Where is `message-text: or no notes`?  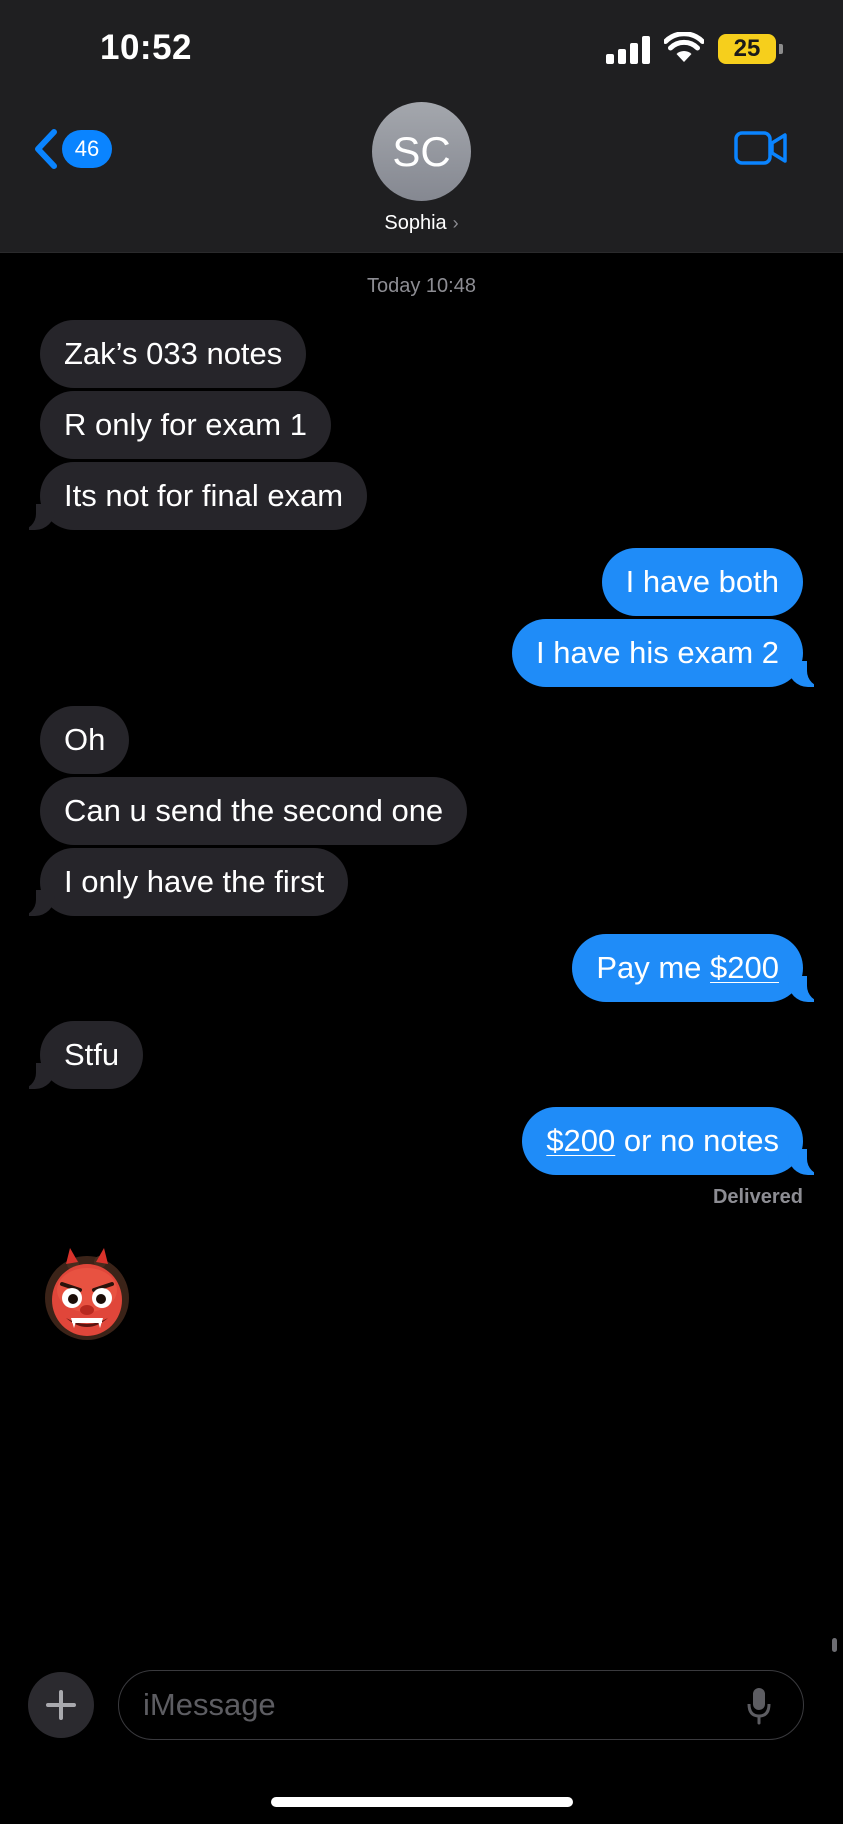
message-text: or no notes is located at coordinates (697, 1140).